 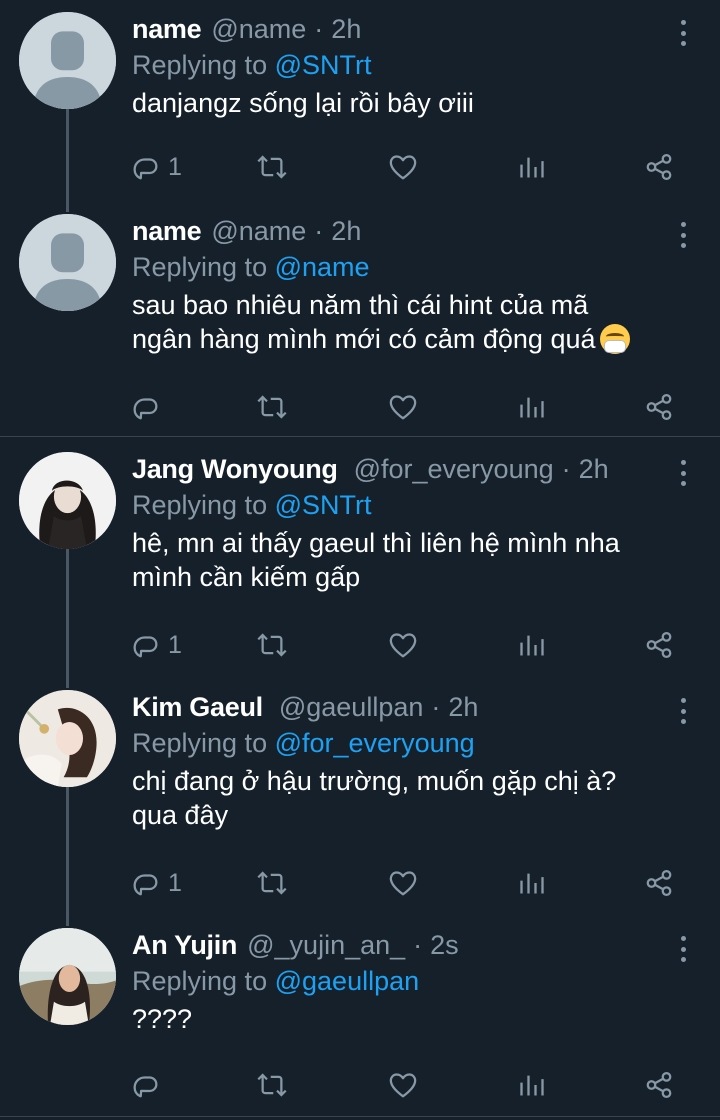 I want to click on tweet-header: name @name · 2h, so click(x=246, y=234).